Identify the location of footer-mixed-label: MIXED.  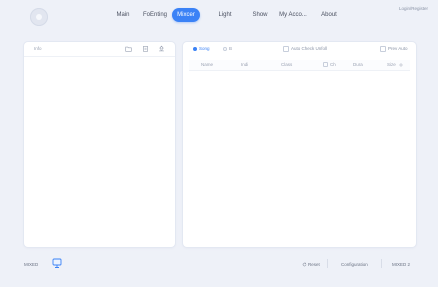
(31, 264).